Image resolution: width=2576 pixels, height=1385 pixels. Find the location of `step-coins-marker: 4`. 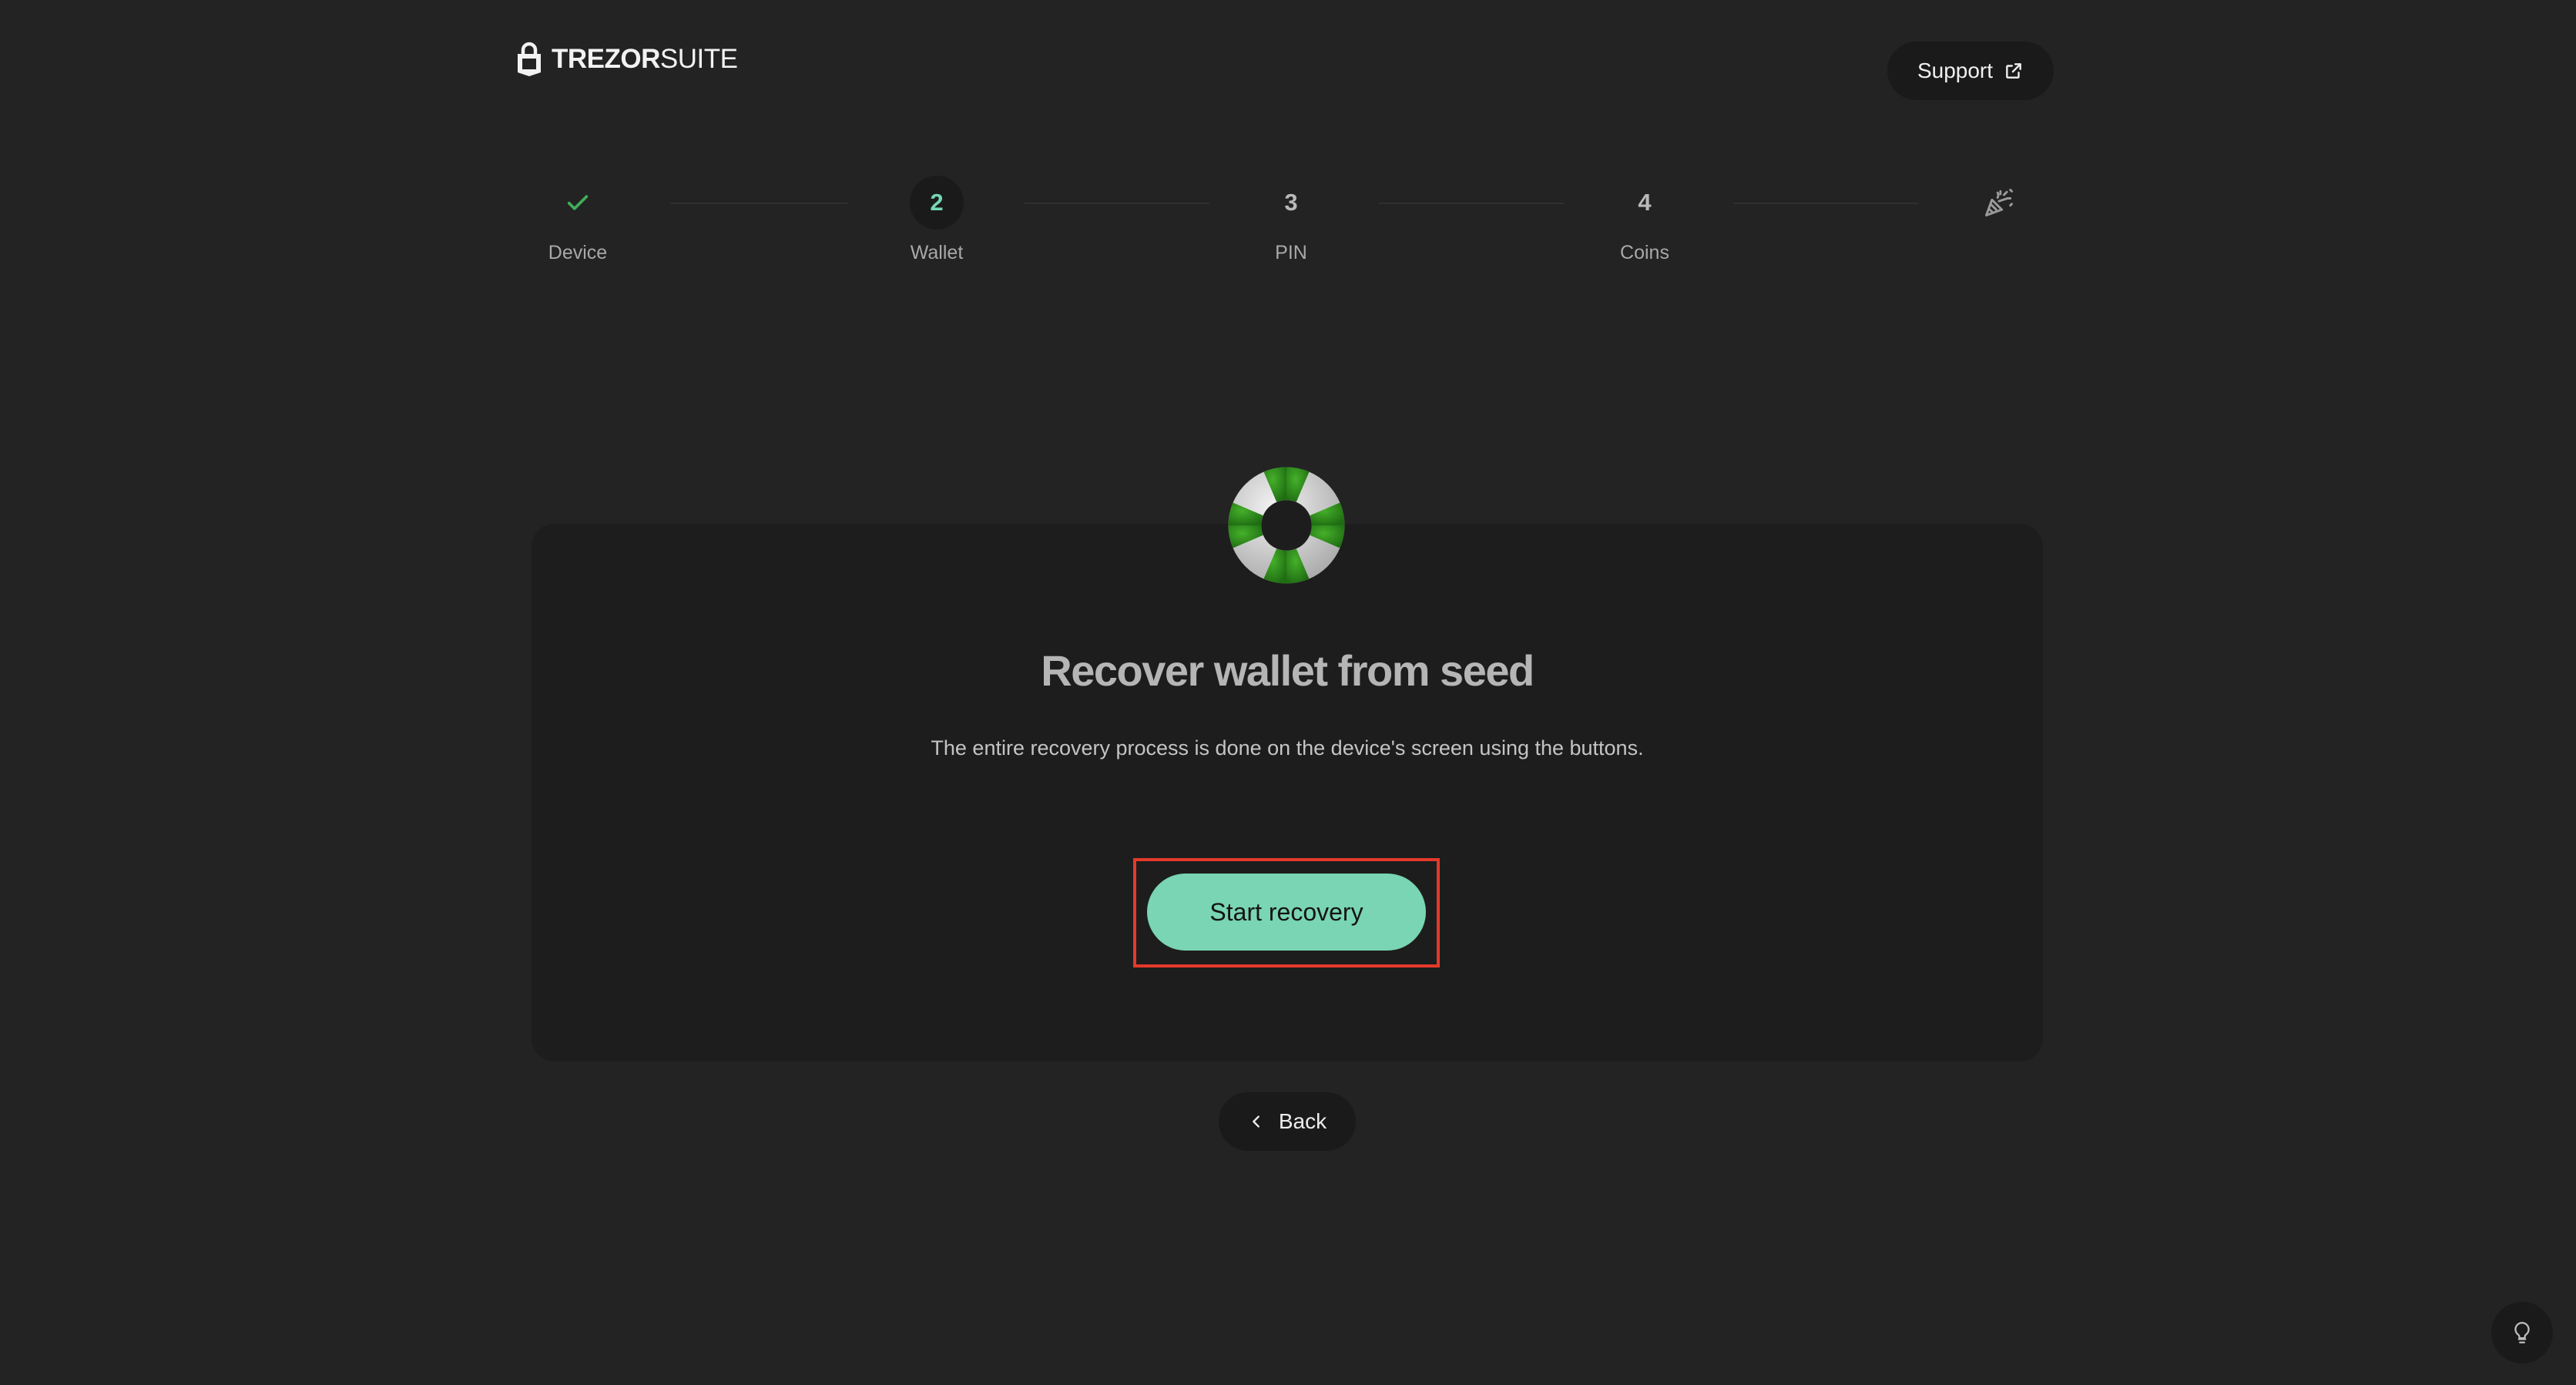

step-coins-marker: 4 is located at coordinates (1645, 202).